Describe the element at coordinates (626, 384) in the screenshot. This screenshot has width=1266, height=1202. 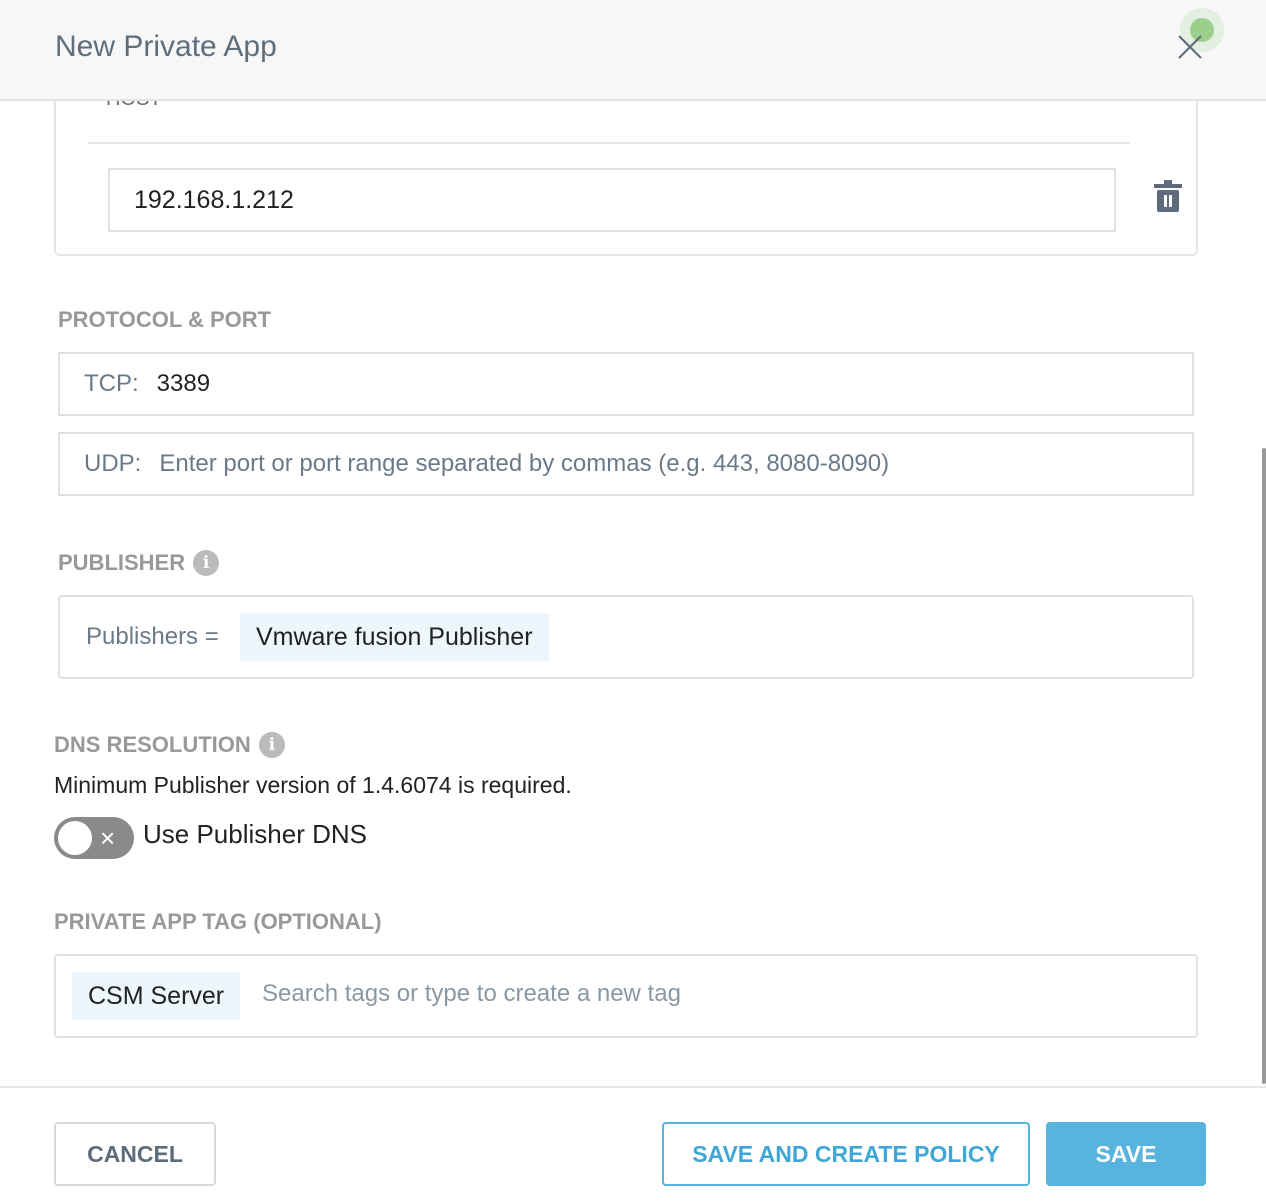
I see `tcp-port-field: TCP: 3389` at that location.